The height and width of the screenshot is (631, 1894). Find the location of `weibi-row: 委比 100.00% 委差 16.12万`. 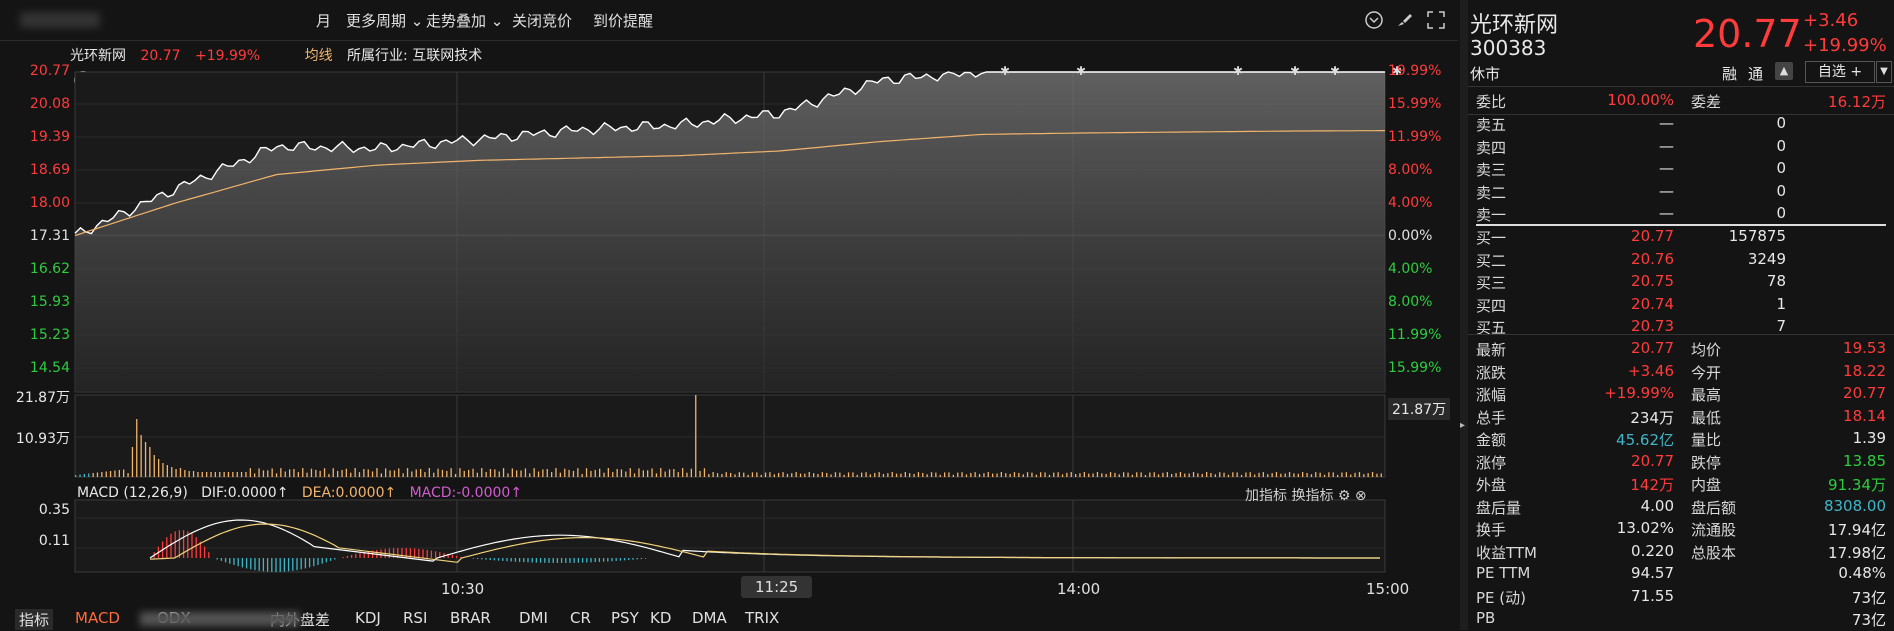

weibi-row: 委比 100.00% 委差 16.12万 is located at coordinates (1681, 102).